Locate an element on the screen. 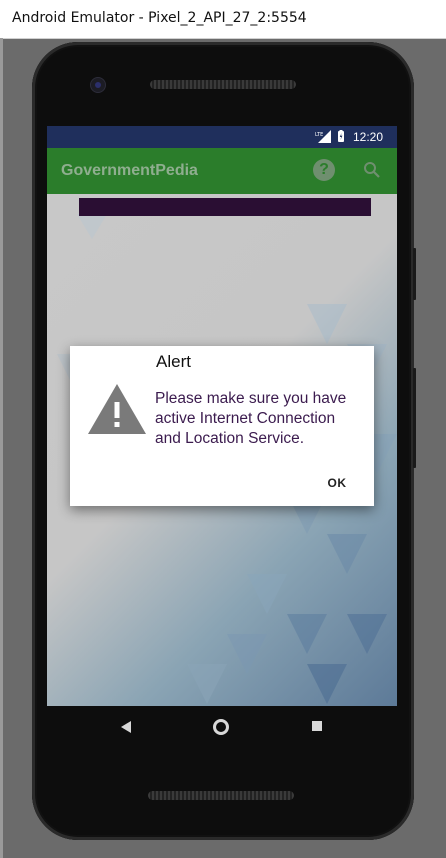  home-icon is located at coordinates (221, 727).